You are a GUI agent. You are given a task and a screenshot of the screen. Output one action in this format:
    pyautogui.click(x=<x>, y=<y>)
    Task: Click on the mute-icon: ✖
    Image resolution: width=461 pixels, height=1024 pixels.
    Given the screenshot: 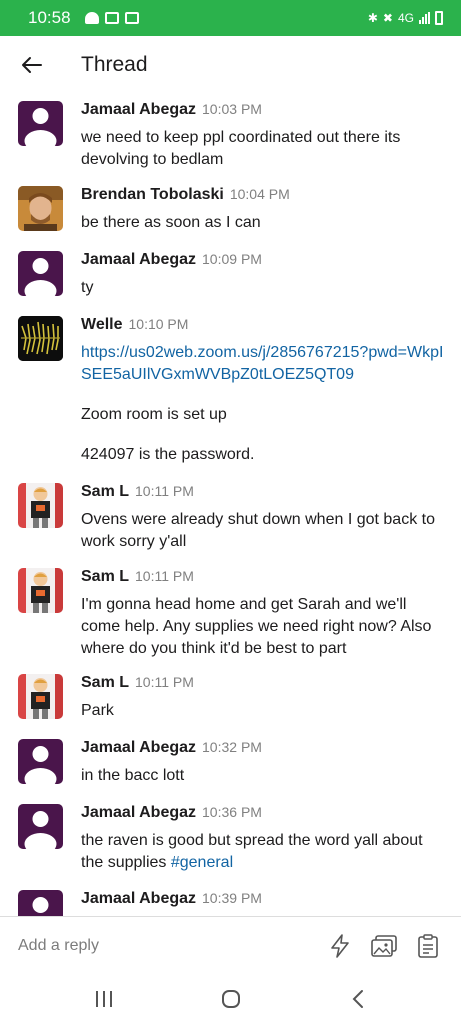 What is the action you would take?
    pyautogui.click(x=387, y=18)
    